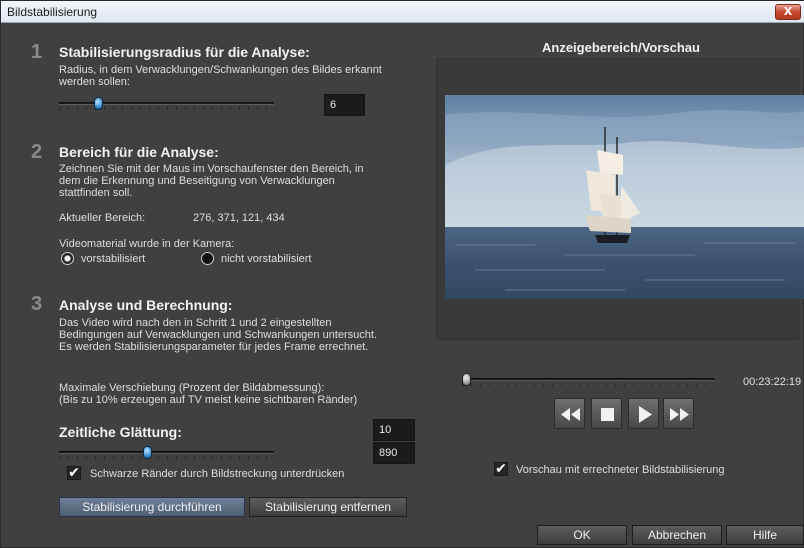 The width and height of the screenshot is (804, 548). I want to click on fast-forward-icon, so click(679, 414).